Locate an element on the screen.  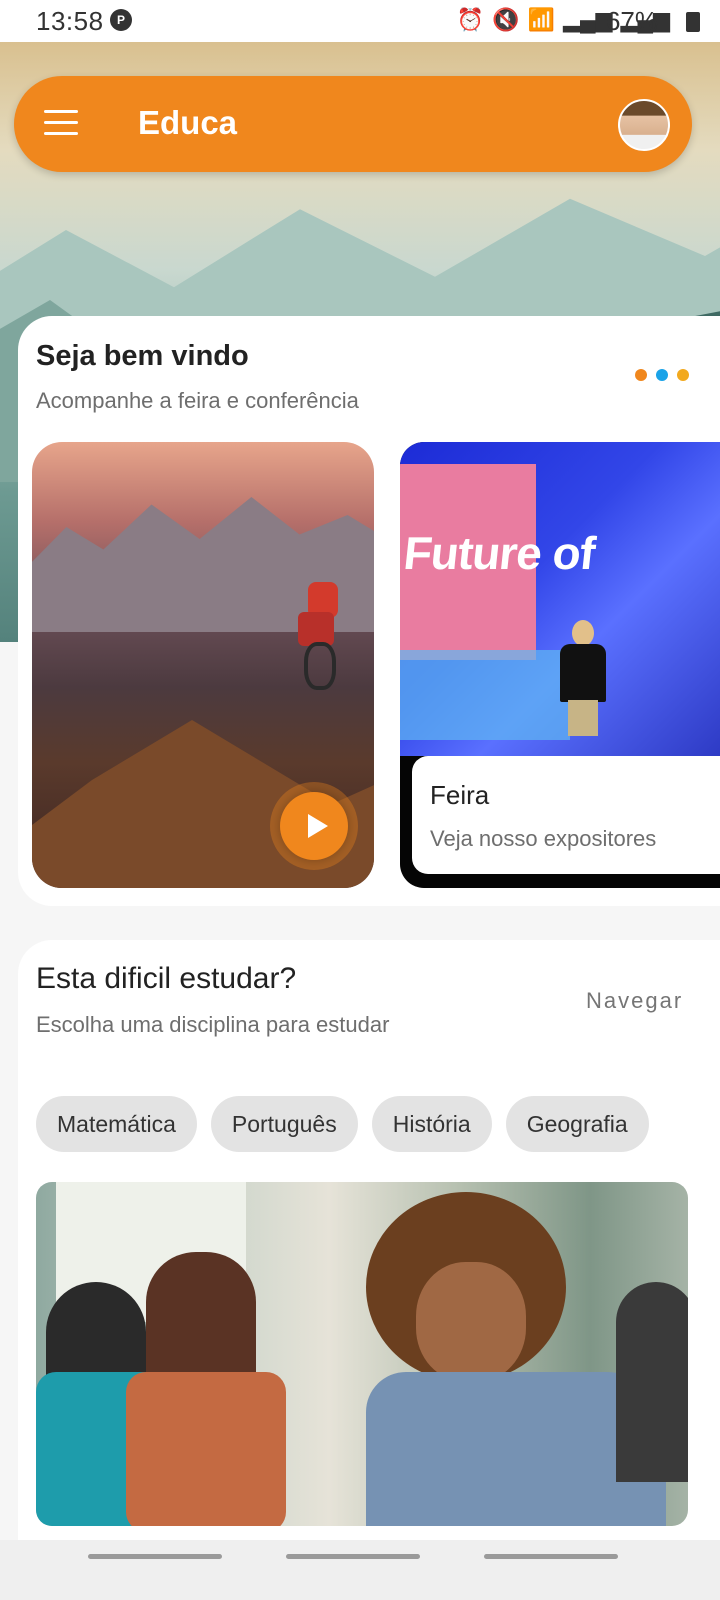
screen-text: Future of is located at coordinates (499, 553).